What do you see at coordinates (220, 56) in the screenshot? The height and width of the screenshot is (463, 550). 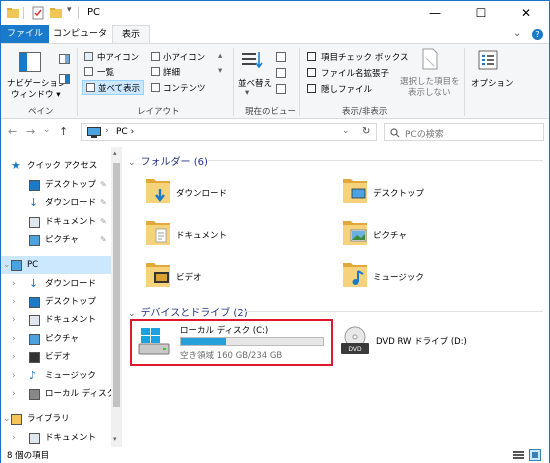 I see `layout-scroll-up-icon: ▴` at bounding box center [220, 56].